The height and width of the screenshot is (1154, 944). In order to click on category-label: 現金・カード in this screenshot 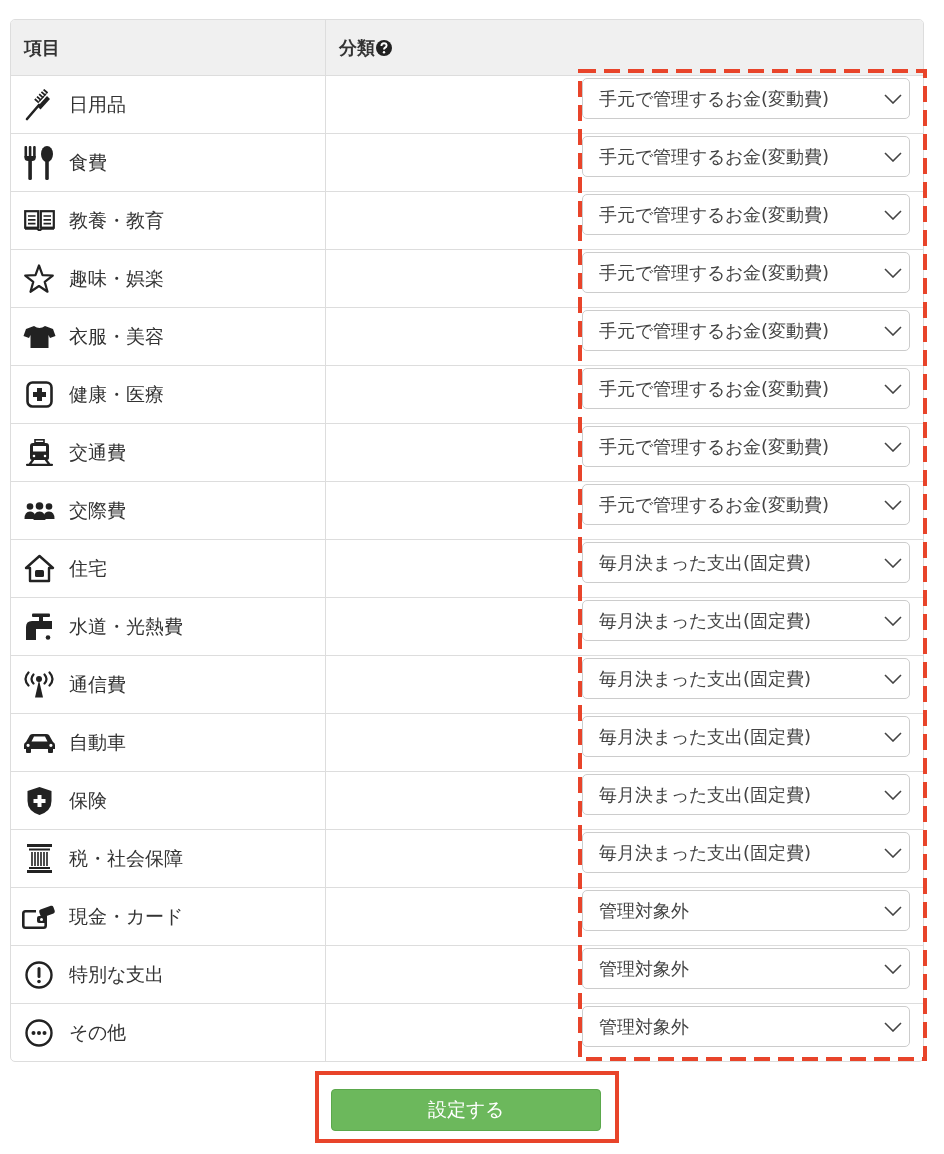, I will do `click(126, 916)`.